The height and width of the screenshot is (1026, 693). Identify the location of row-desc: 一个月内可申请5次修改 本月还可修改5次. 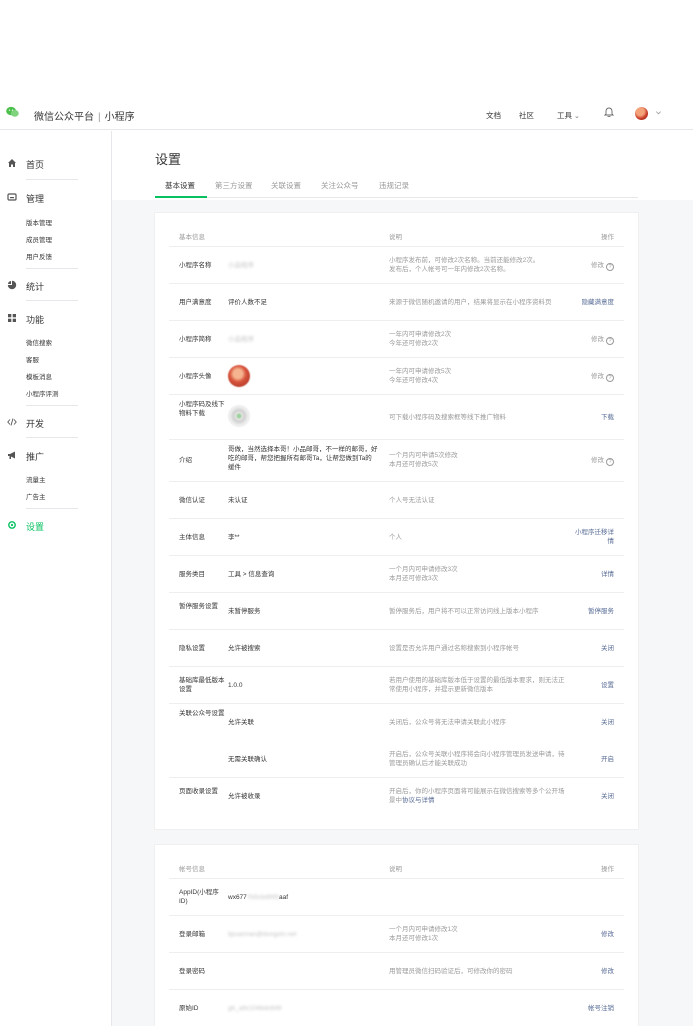
(423, 460).